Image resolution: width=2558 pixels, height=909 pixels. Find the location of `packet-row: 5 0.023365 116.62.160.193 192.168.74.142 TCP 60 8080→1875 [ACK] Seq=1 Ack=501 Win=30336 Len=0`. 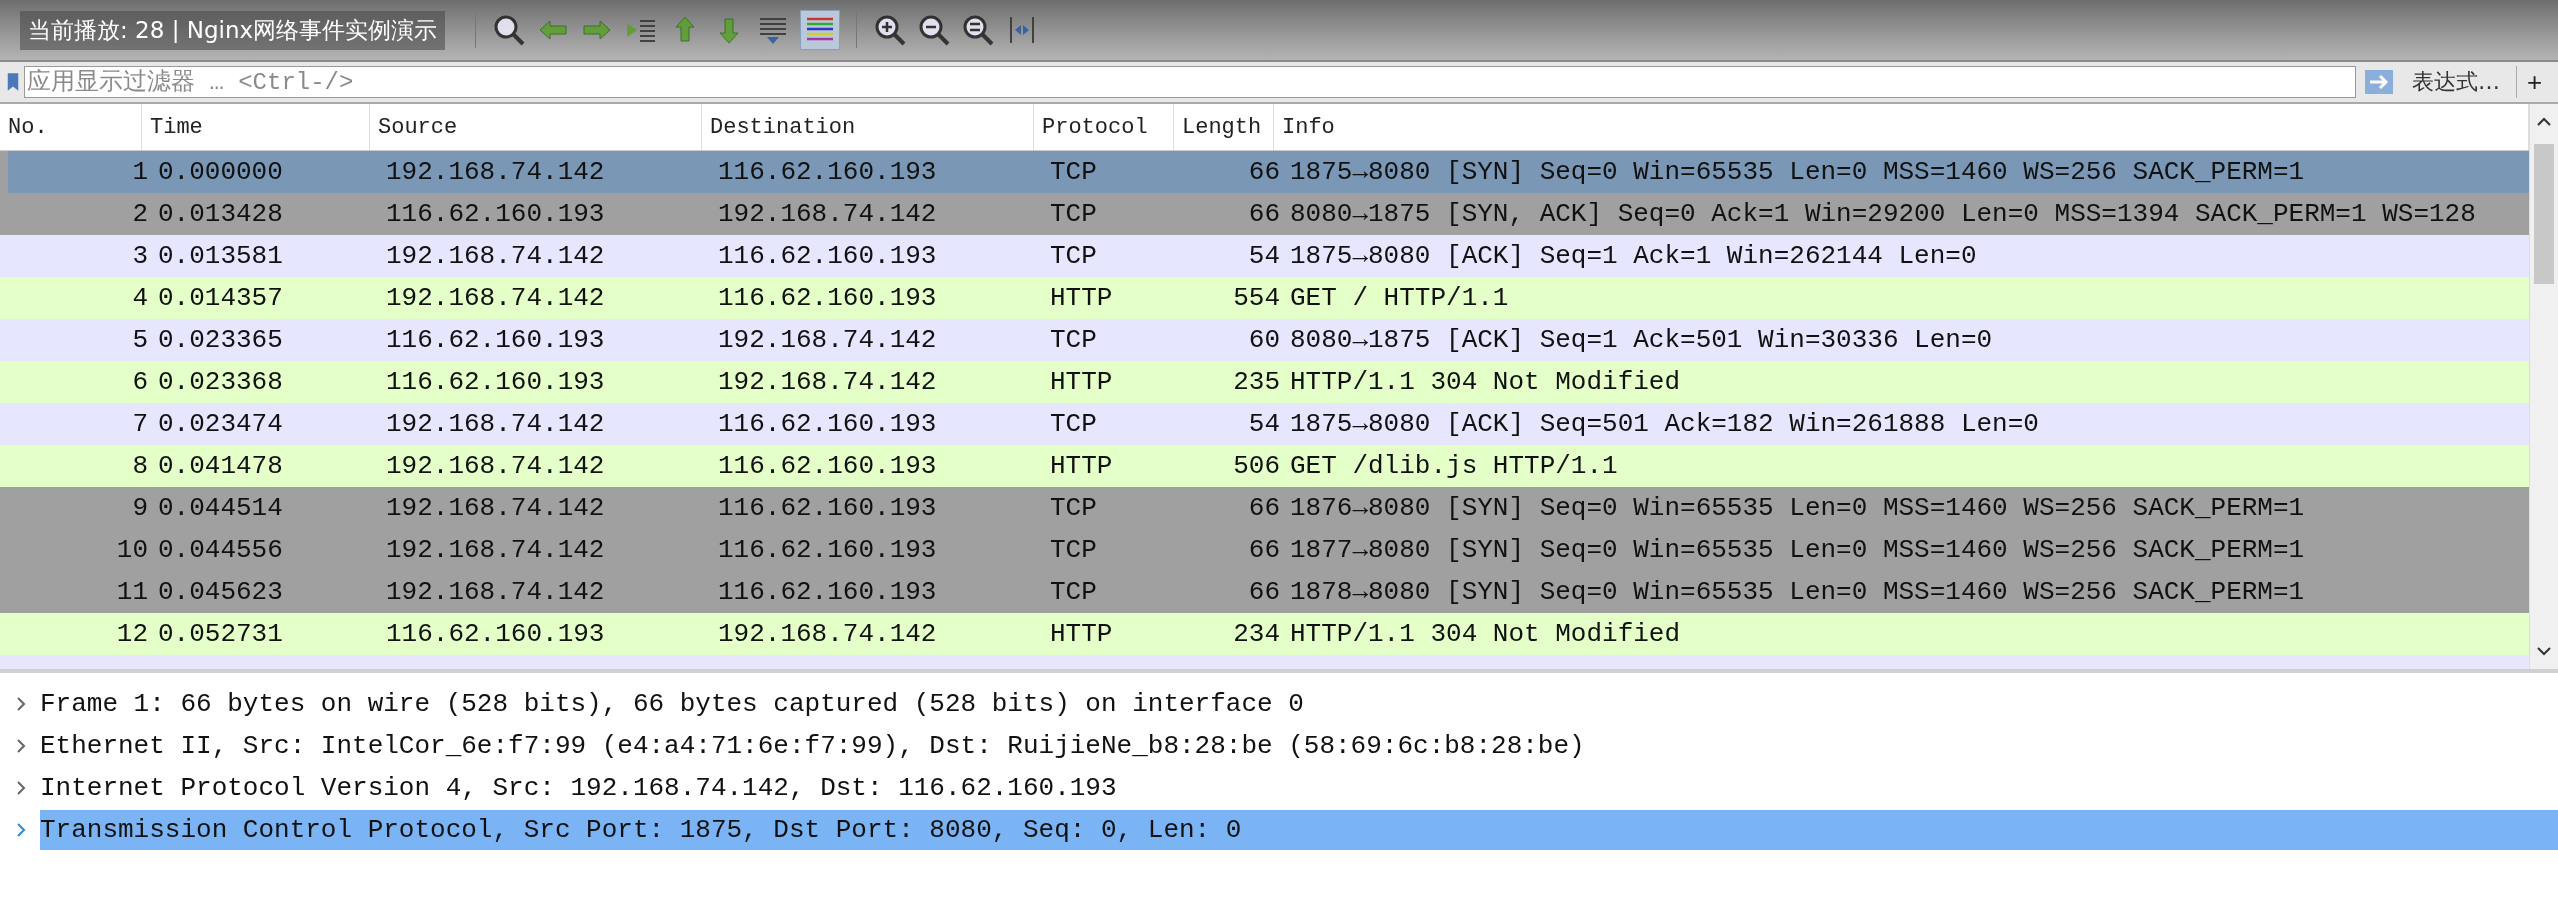

packet-row: 5 0.023365 116.62.160.193 192.168.74.142 TCP 60 8080→1875 [ACK] Seq=1 Ack=501 Win=30336 Len=0 is located at coordinates (1264, 340).